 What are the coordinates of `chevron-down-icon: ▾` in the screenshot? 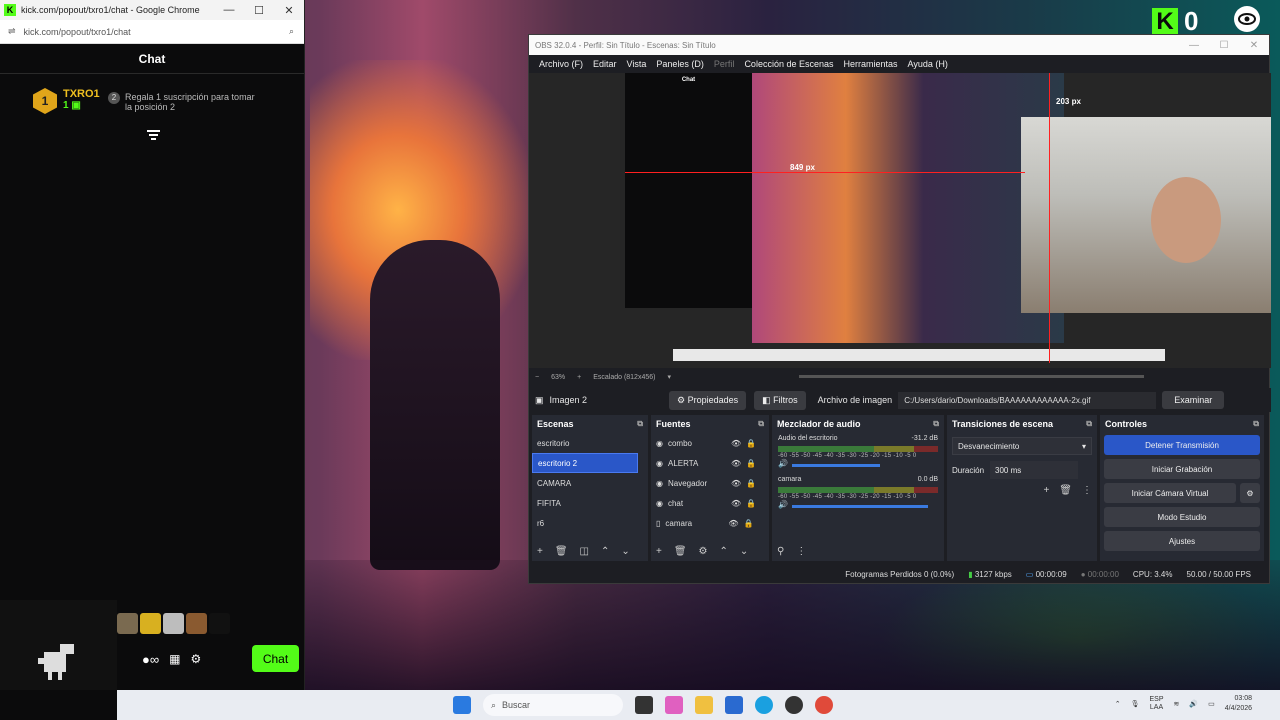 It's located at (669, 377).